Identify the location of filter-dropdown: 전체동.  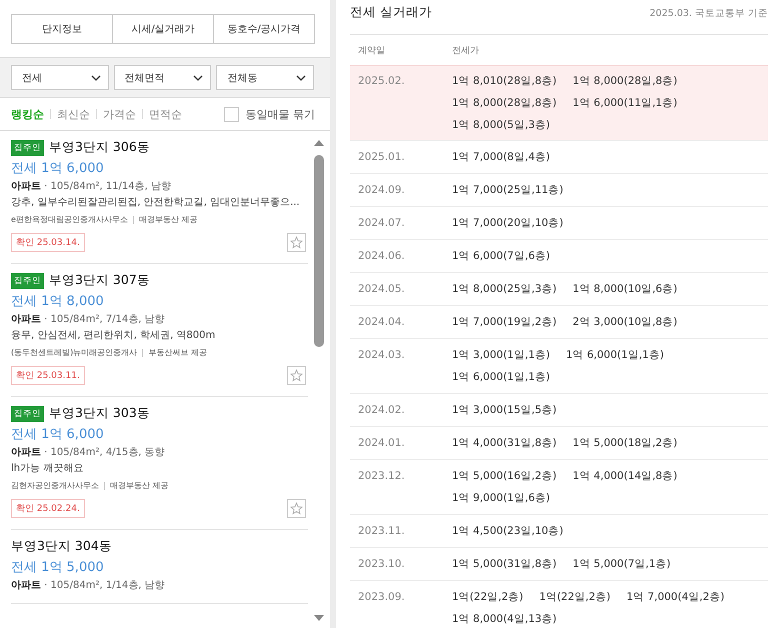
(265, 77).